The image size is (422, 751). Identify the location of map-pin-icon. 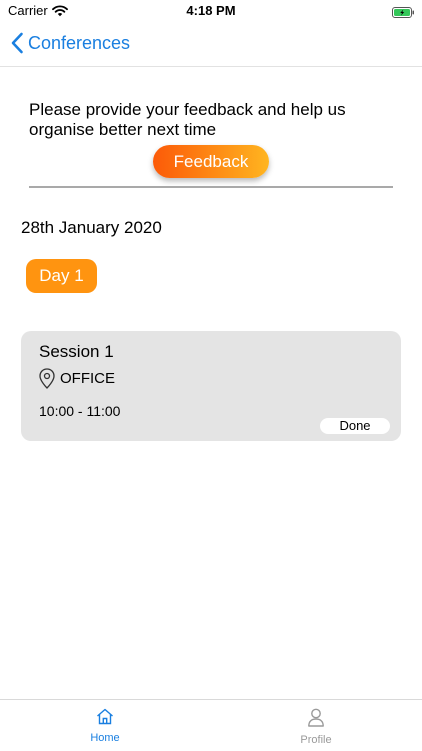
(47, 381).